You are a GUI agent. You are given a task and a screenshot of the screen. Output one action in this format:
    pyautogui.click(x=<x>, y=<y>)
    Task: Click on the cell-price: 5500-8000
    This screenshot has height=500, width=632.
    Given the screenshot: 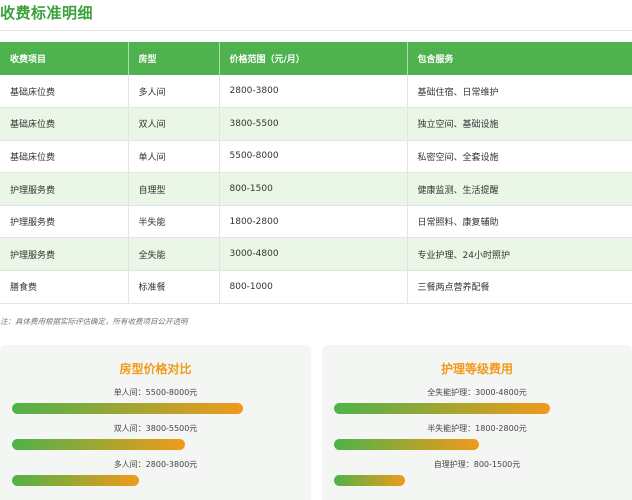 What is the action you would take?
    pyautogui.click(x=313, y=157)
    